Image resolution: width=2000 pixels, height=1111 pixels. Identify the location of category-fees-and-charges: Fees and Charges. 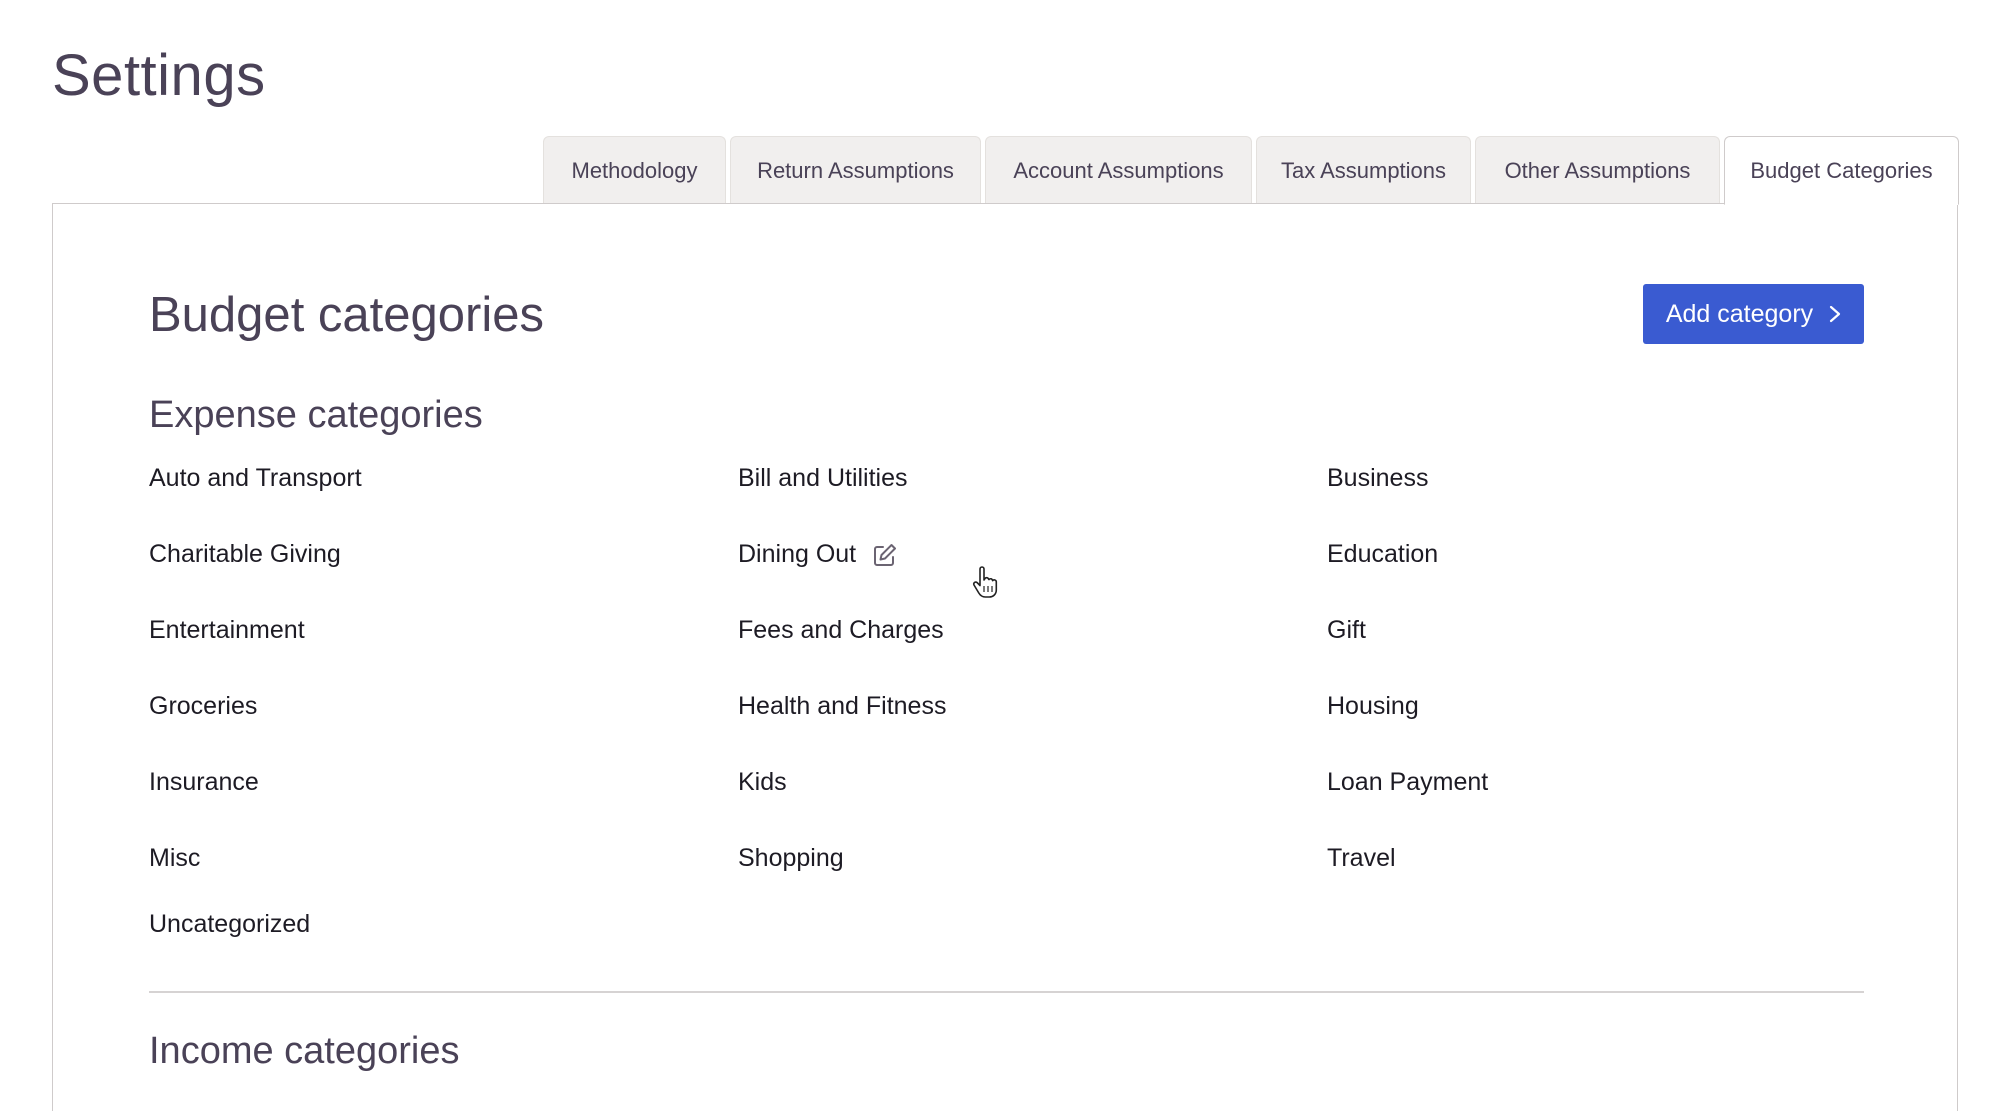
(841, 630).